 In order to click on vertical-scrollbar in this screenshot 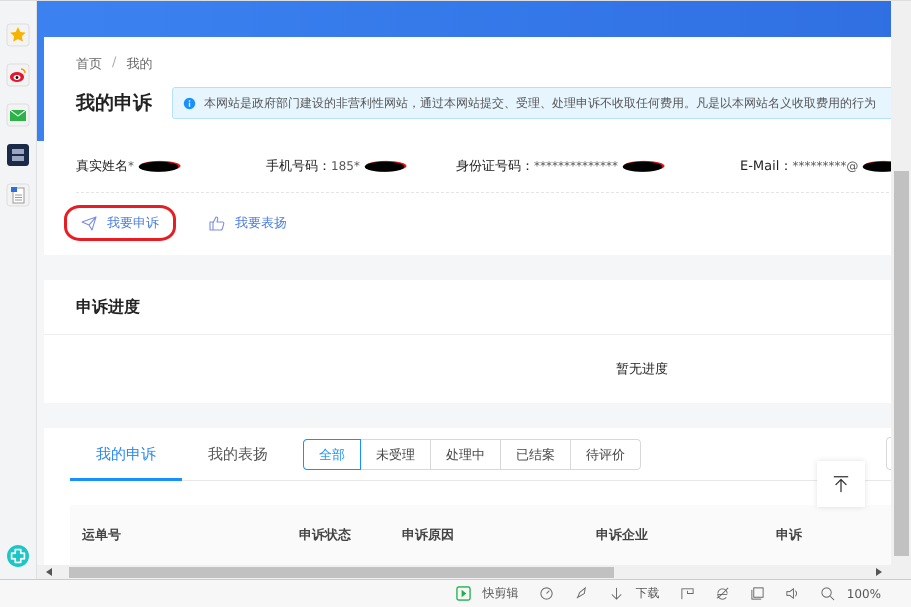, I will do `click(901, 290)`.